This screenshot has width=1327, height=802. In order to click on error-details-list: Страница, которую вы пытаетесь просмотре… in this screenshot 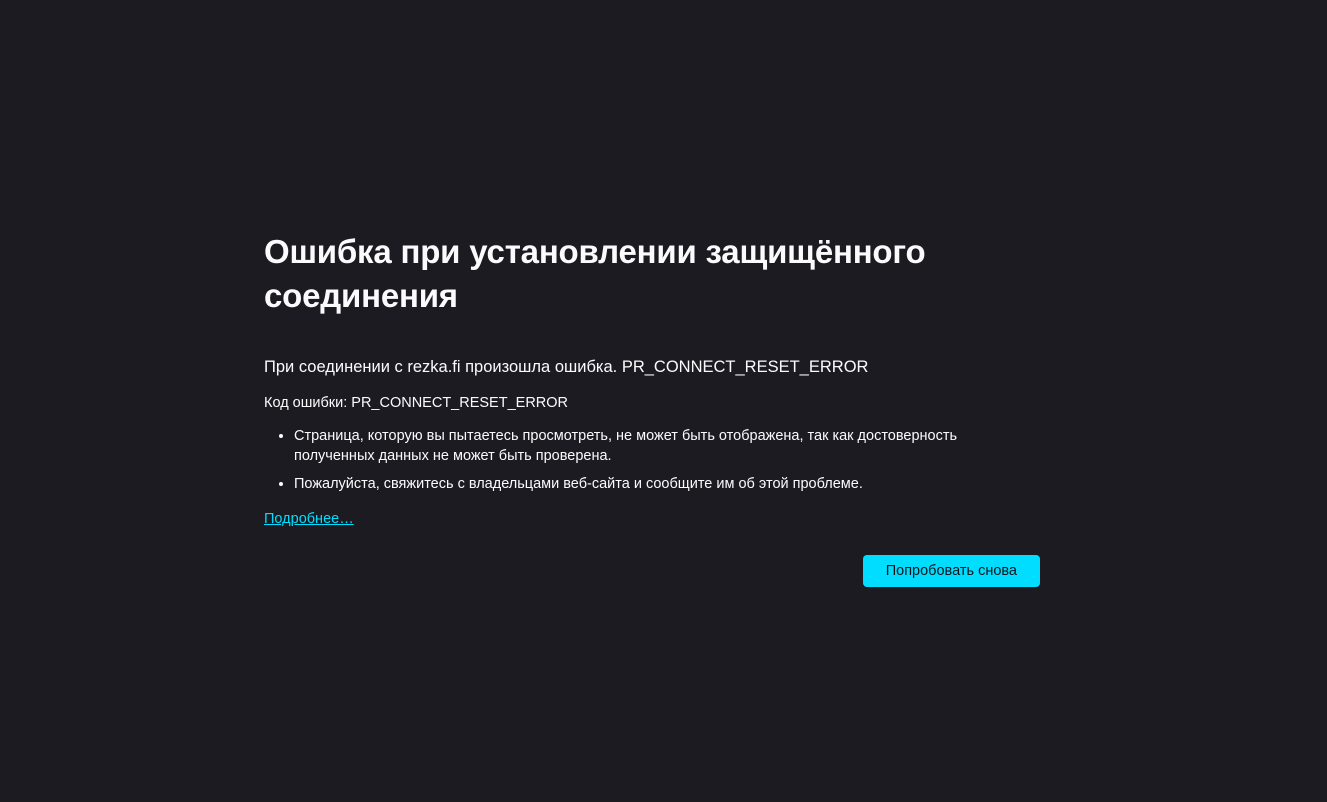, I will do `click(629, 460)`.